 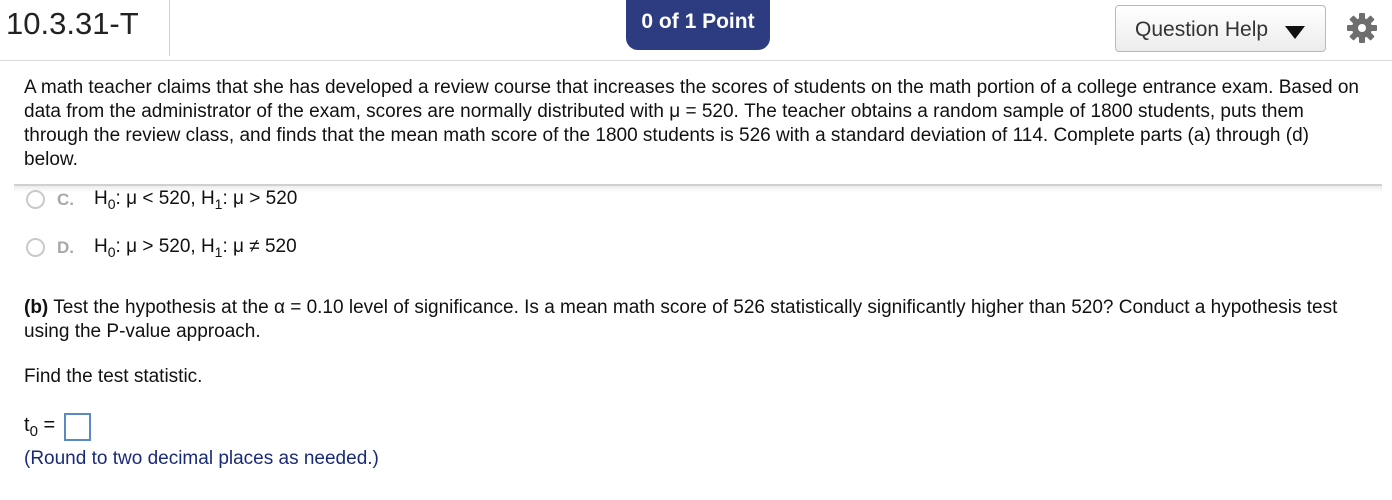 What do you see at coordinates (1295, 32) in the screenshot?
I see `caret-down-icon` at bounding box center [1295, 32].